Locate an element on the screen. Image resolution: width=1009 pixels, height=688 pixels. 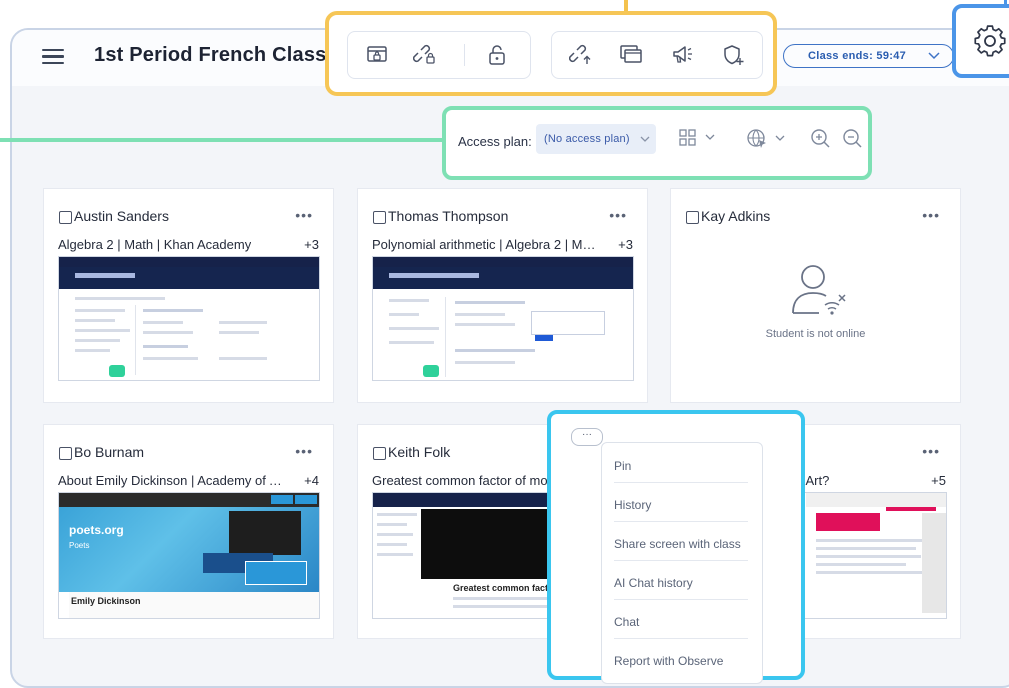
thumb-logo: poets.org is located at coordinates (96, 530).